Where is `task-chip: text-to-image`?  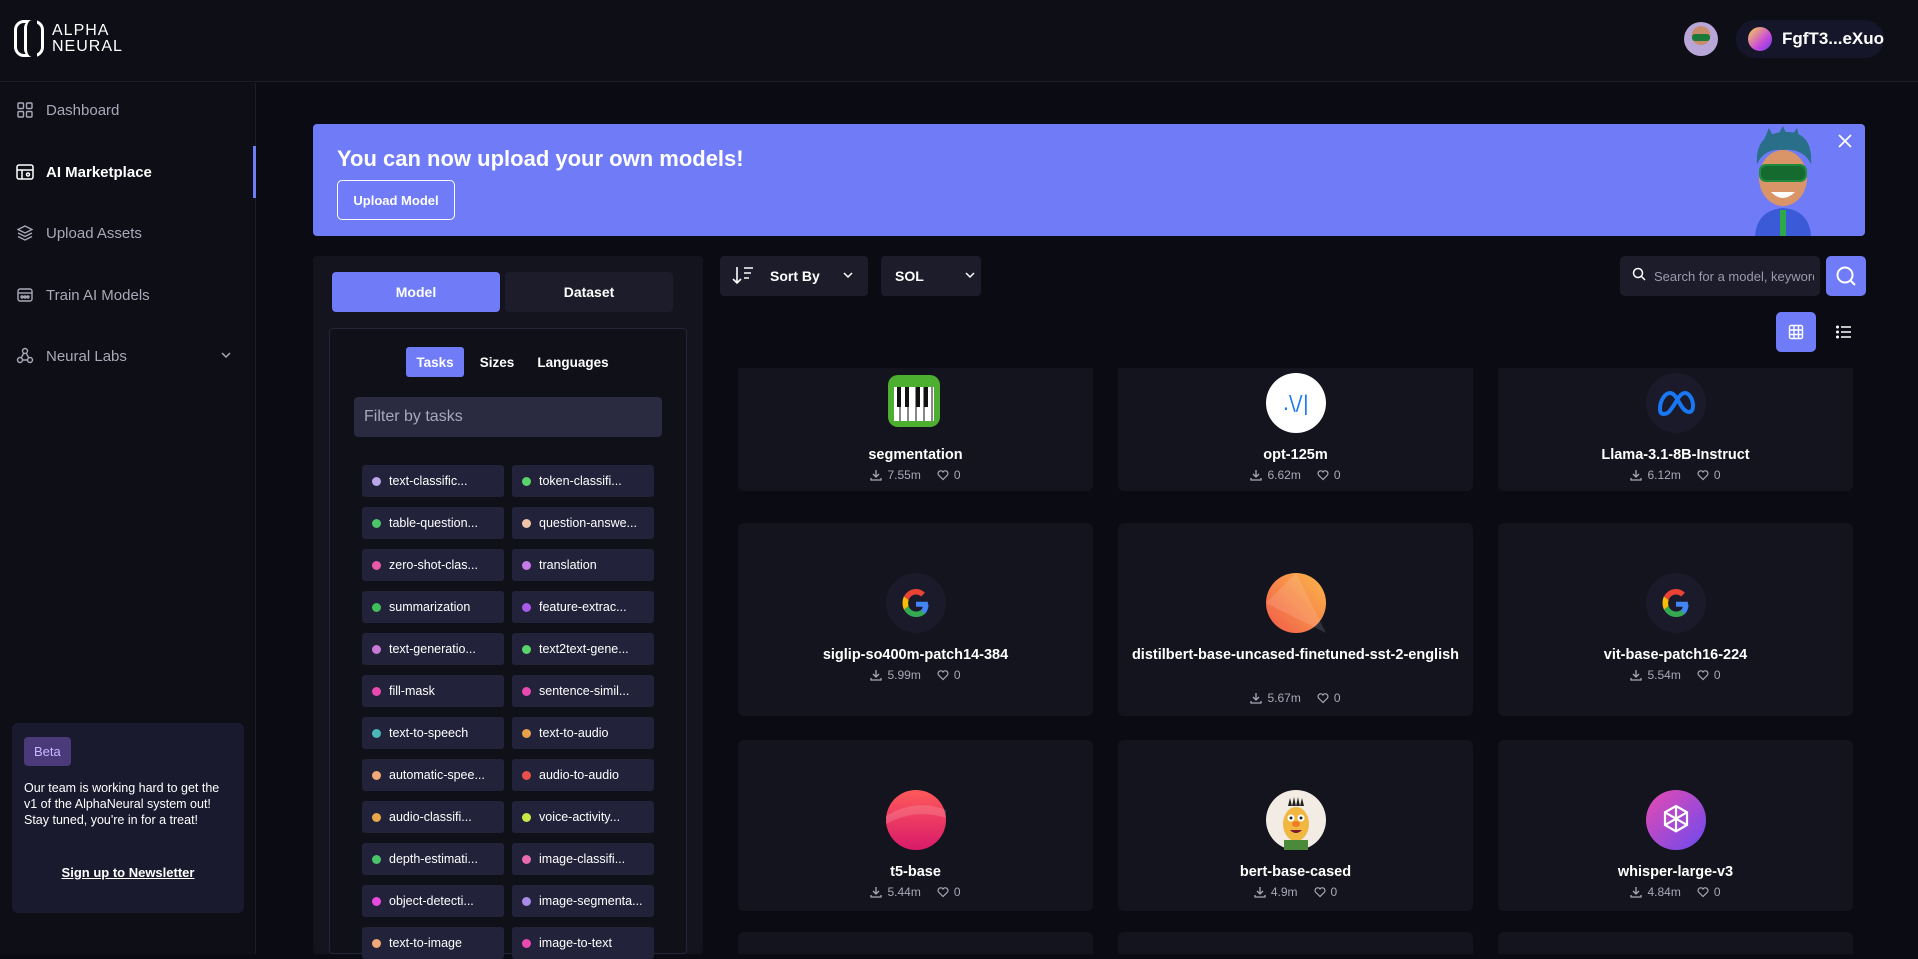
task-chip: text-to-image is located at coordinates (433, 943).